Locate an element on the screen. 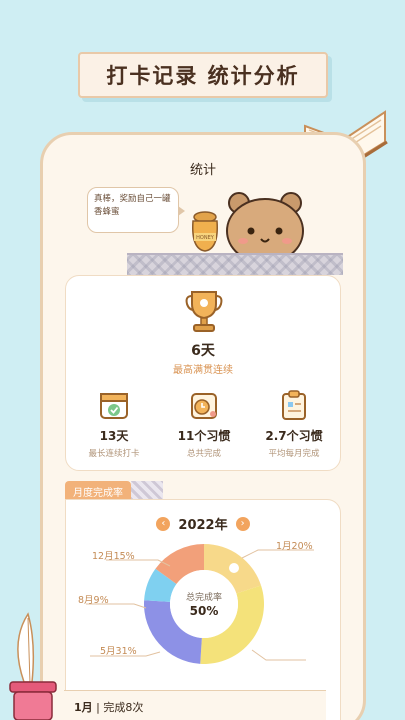 This screenshot has height=720, width=405. selected-month-bar: 1月 | 完成8次 is located at coordinates (195, 705).